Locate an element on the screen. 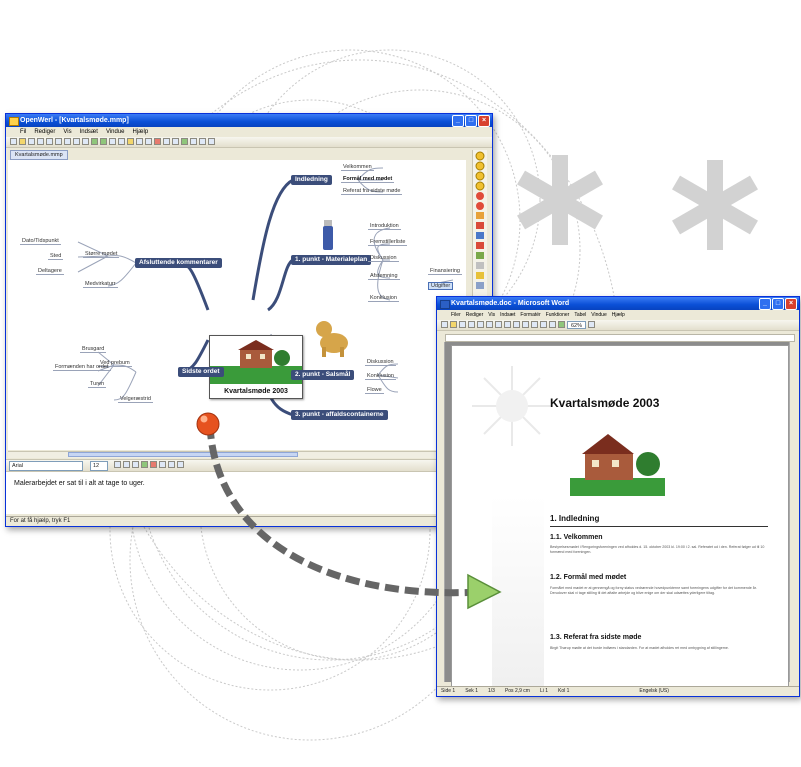 The width and height of the screenshot is (801, 767). arrow-head-icon is located at coordinates (484, 591).